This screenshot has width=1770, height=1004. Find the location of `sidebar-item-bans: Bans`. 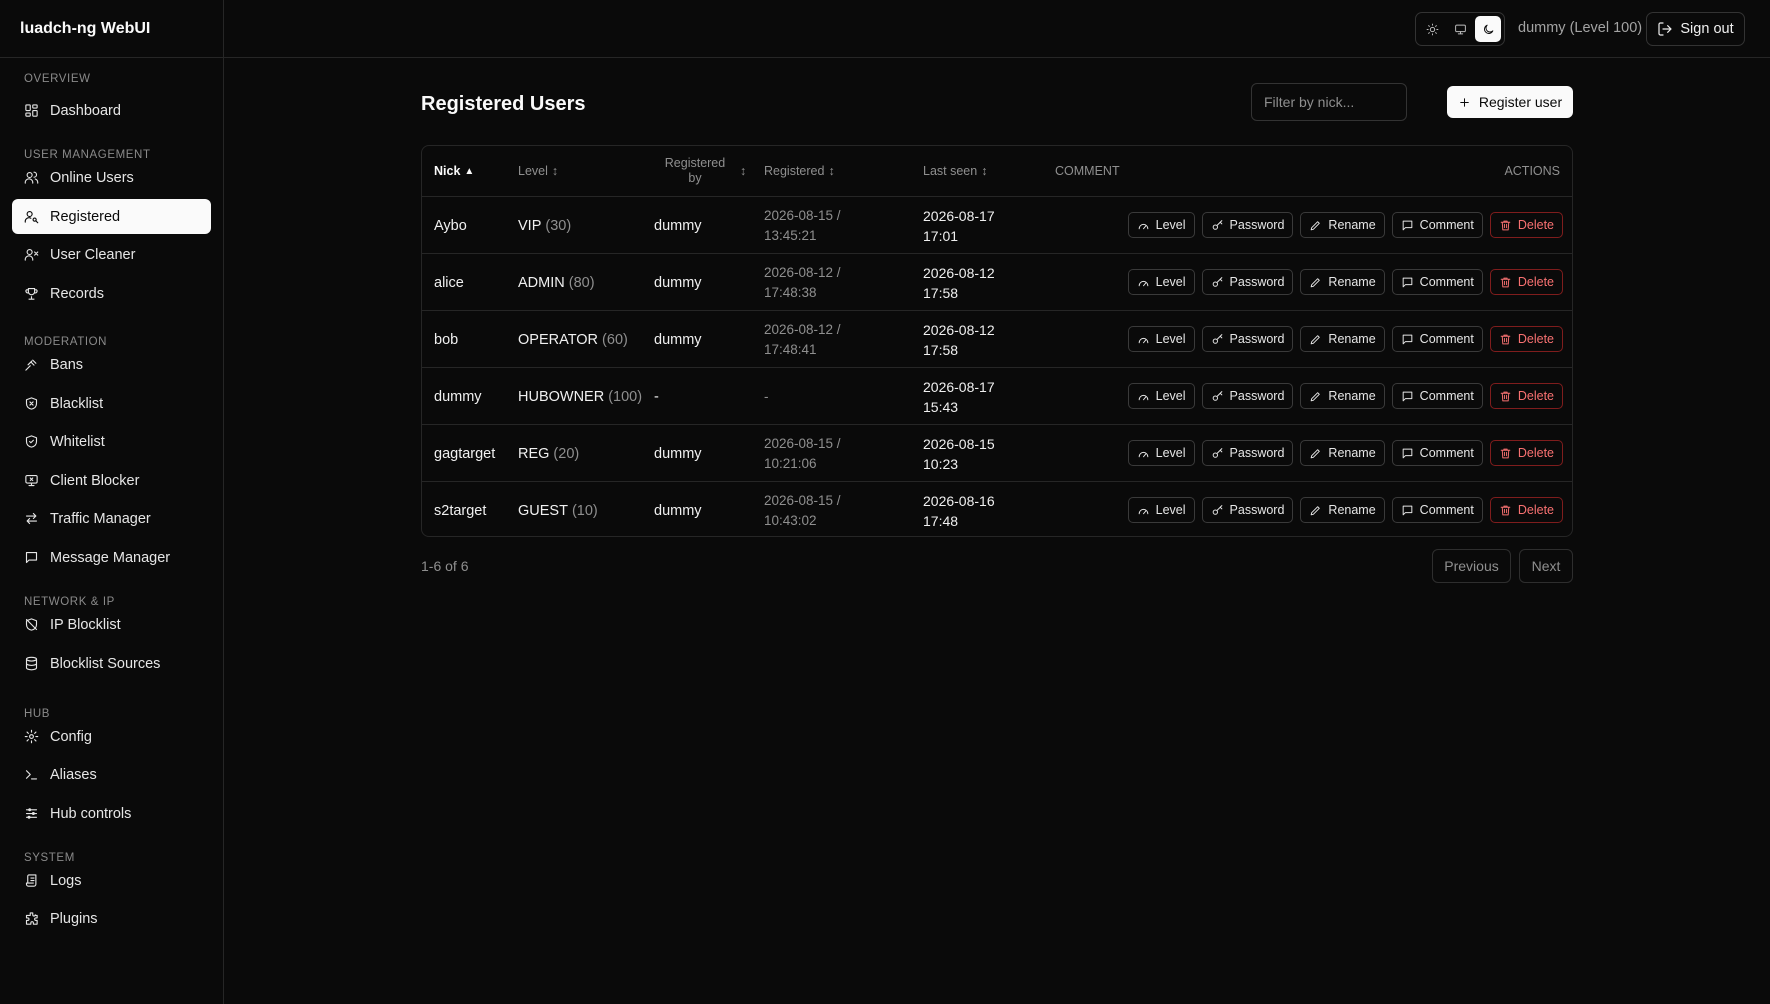

sidebar-item-bans: Bans is located at coordinates (111, 364).